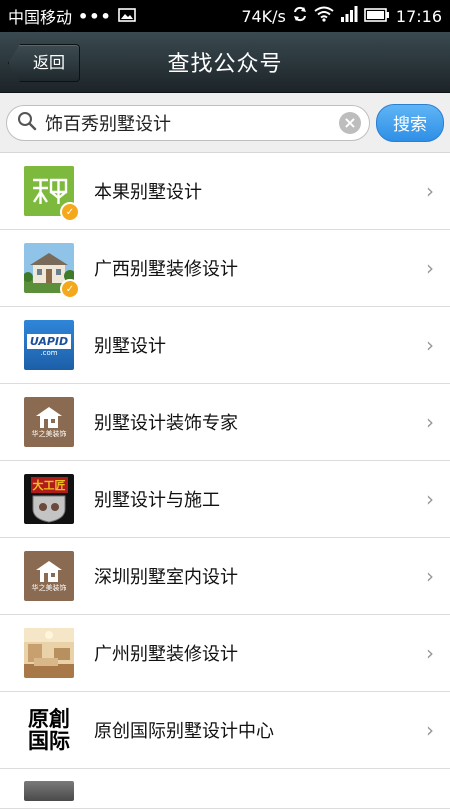  Describe the element at coordinates (184, 731) in the screenshot. I see `account-name: 原创国际别墅设计中心` at that location.